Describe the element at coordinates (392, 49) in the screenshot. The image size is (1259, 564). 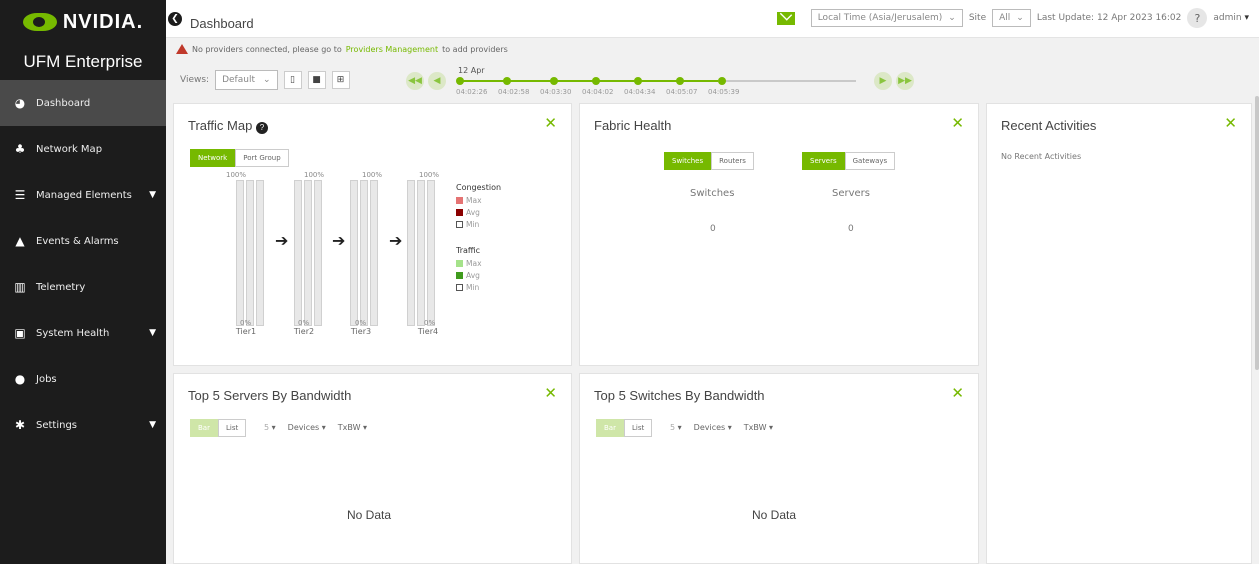
I see `providers-management-link: Providers Management` at that location.